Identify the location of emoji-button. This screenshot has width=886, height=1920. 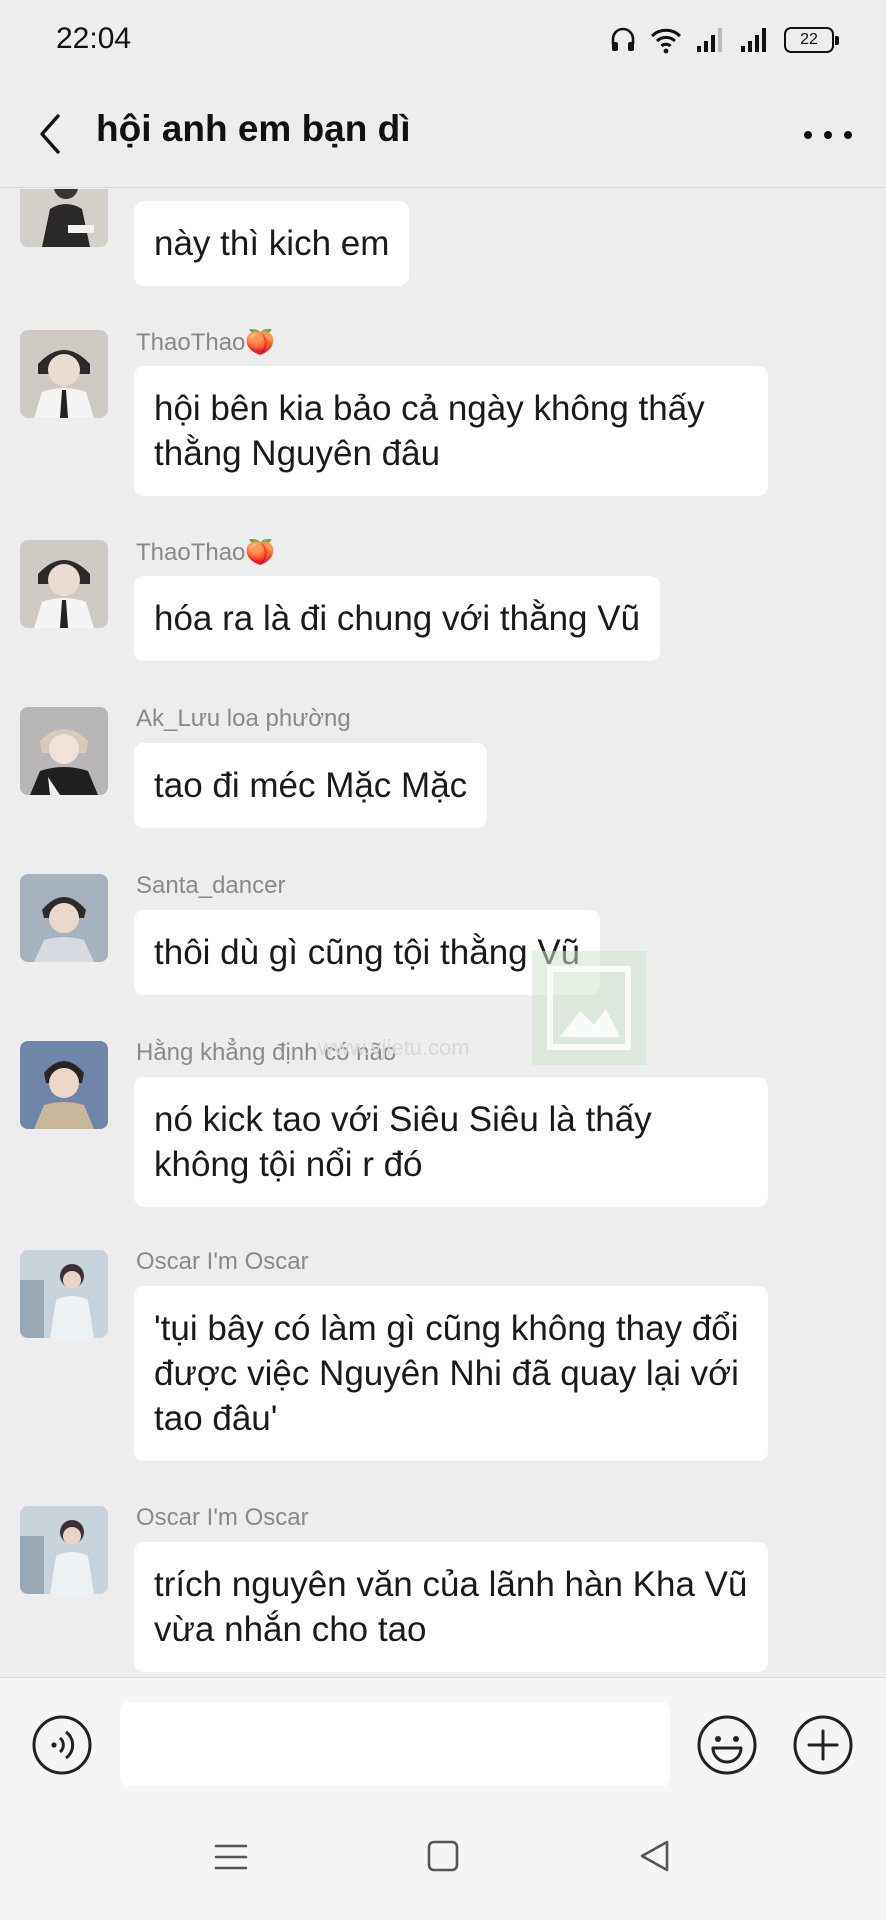
(727, 1745).